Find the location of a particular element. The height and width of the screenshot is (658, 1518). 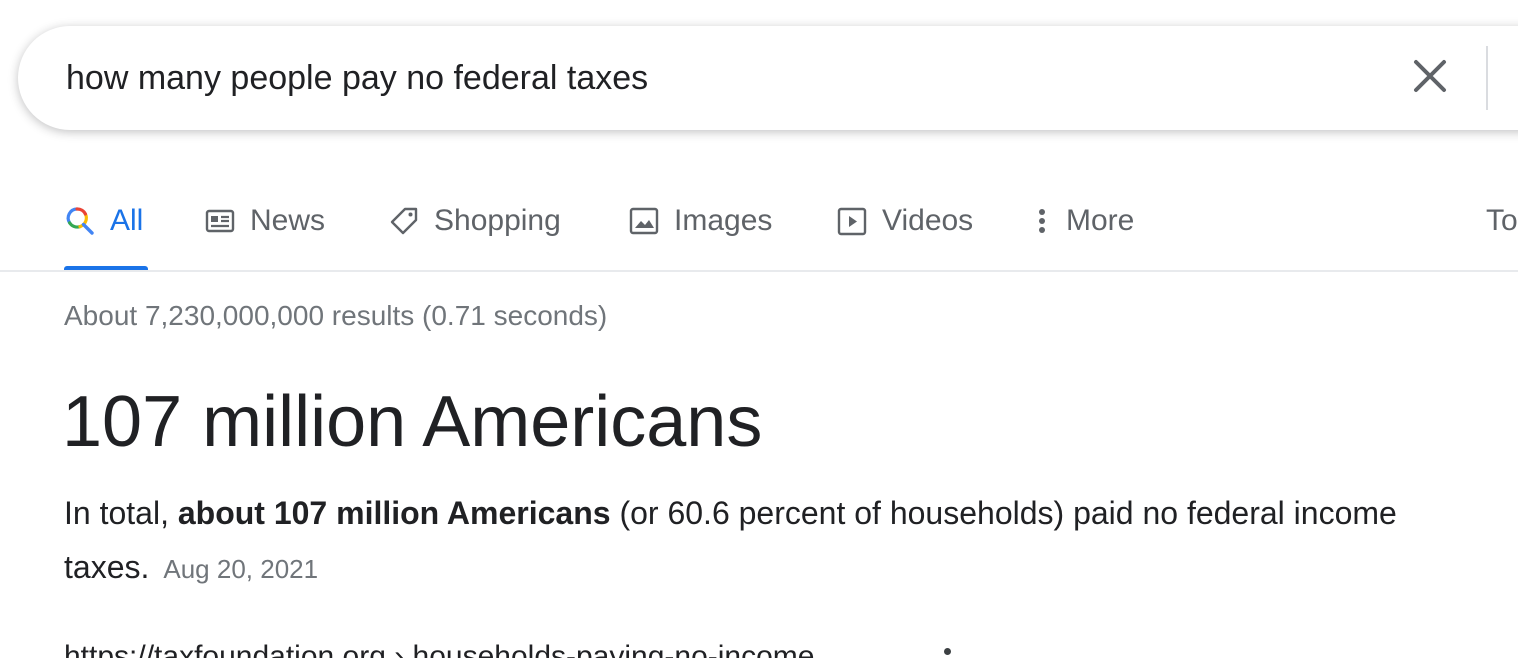

tab-all: All is located at coordinates (103, 221).